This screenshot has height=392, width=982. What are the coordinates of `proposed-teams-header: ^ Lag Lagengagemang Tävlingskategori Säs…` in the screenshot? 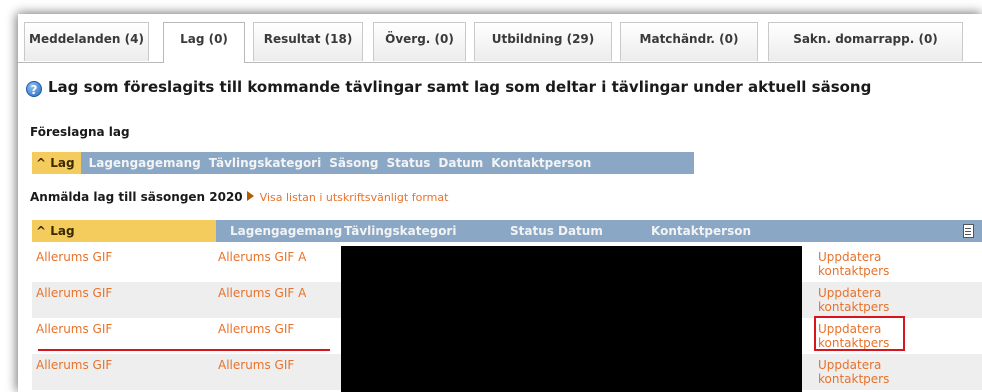 It's located at (363, 163).